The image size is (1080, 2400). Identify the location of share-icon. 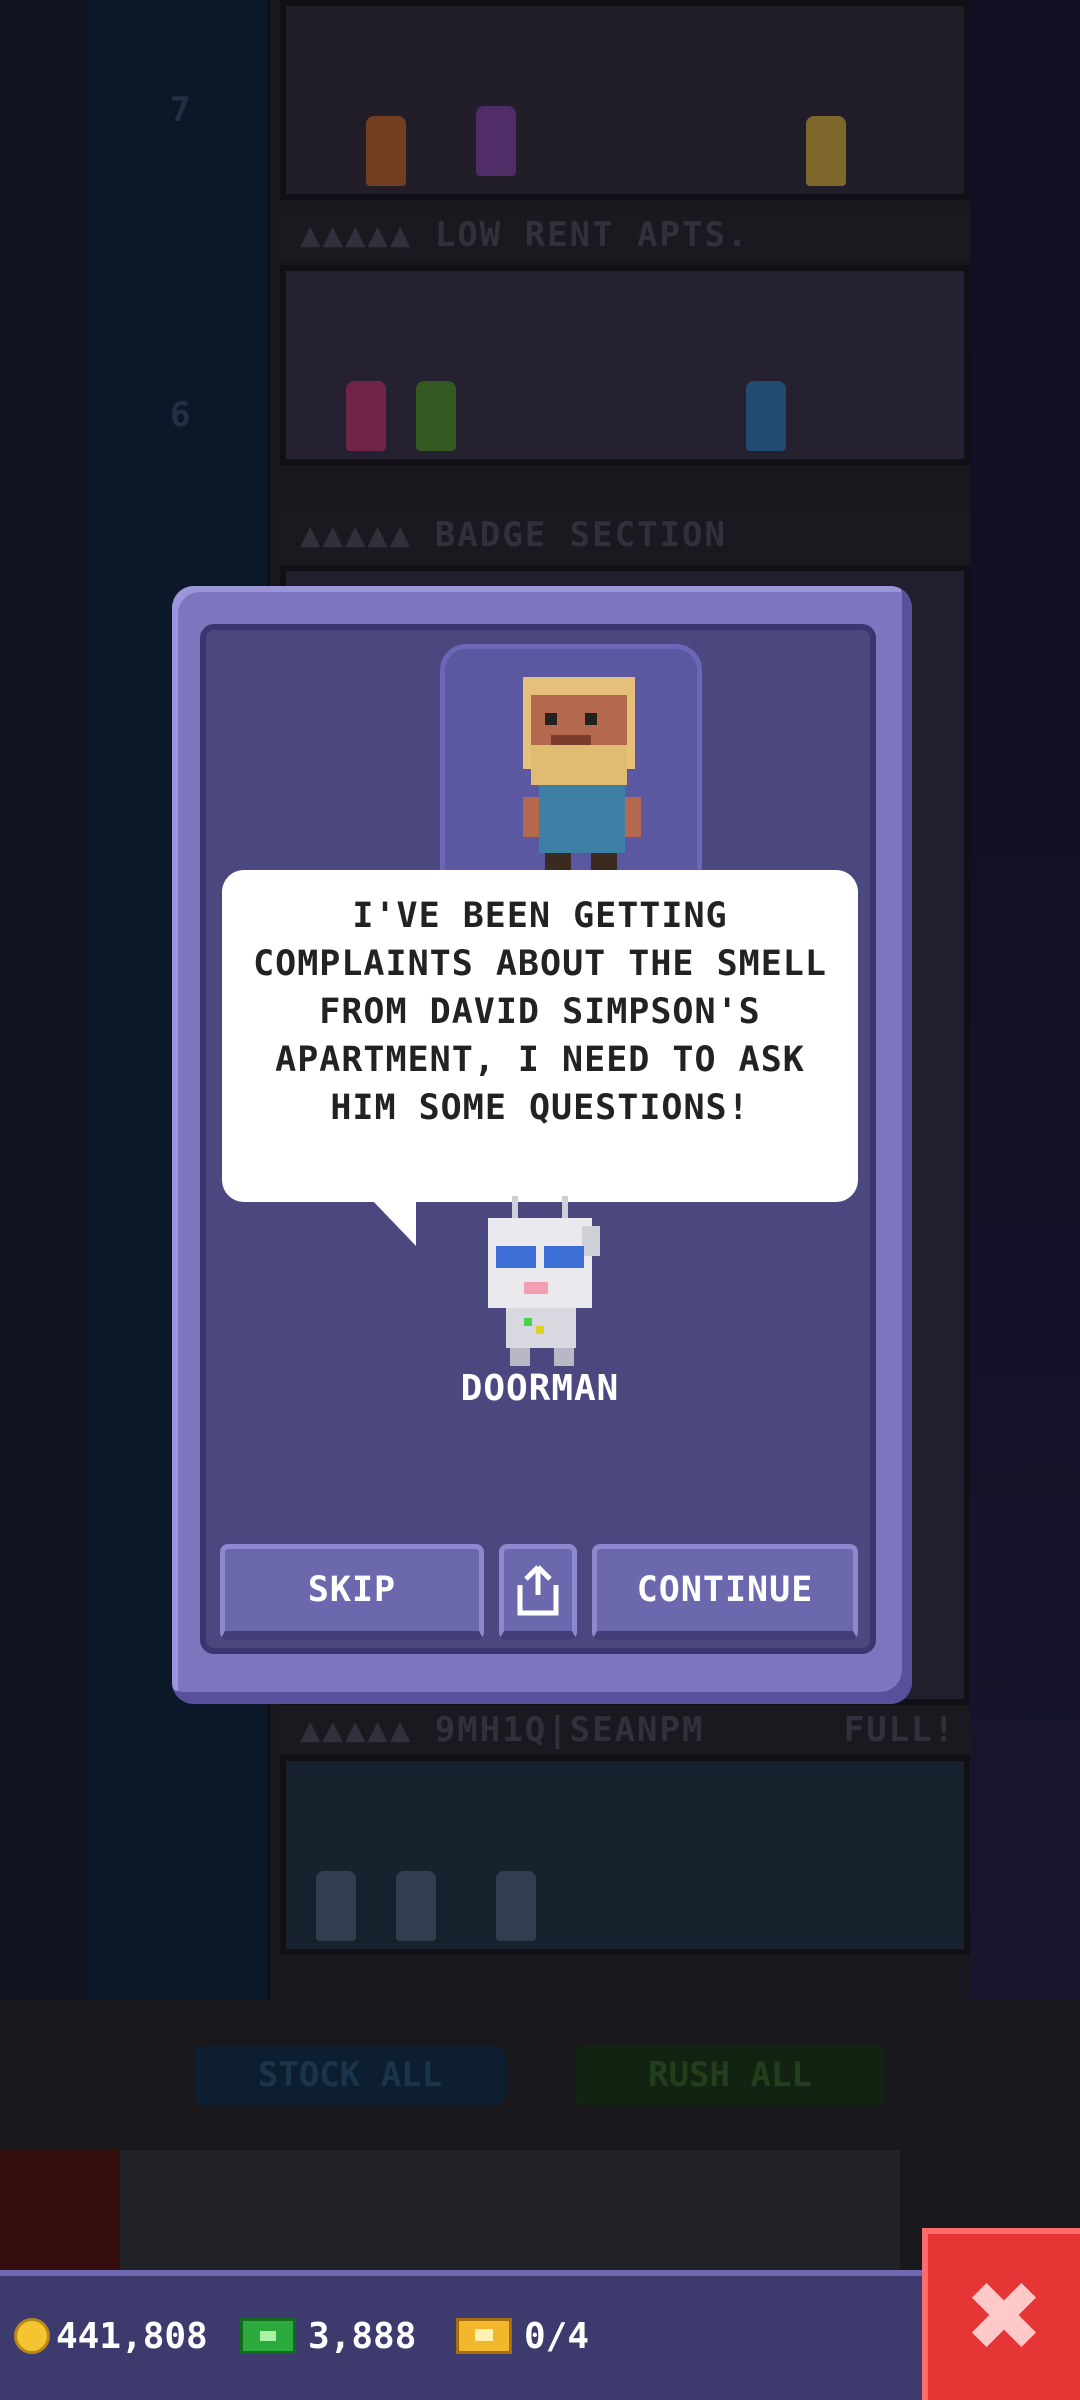
(538, 1590).